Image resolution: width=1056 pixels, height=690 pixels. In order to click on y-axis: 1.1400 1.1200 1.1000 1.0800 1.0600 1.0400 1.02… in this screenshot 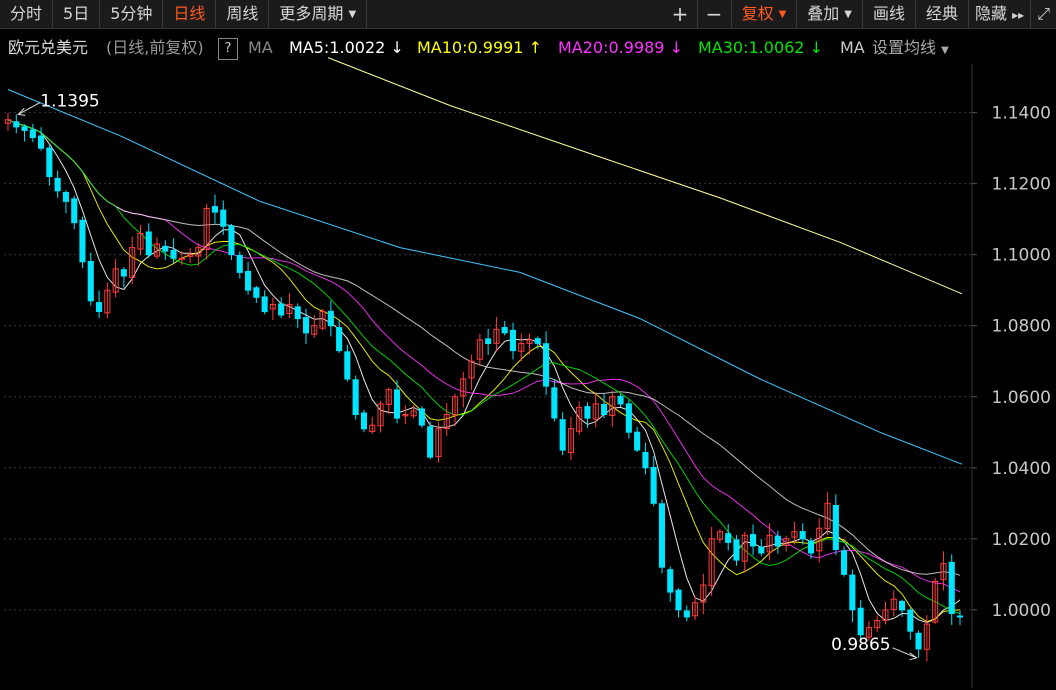, I will do `click(1011, 376)`.